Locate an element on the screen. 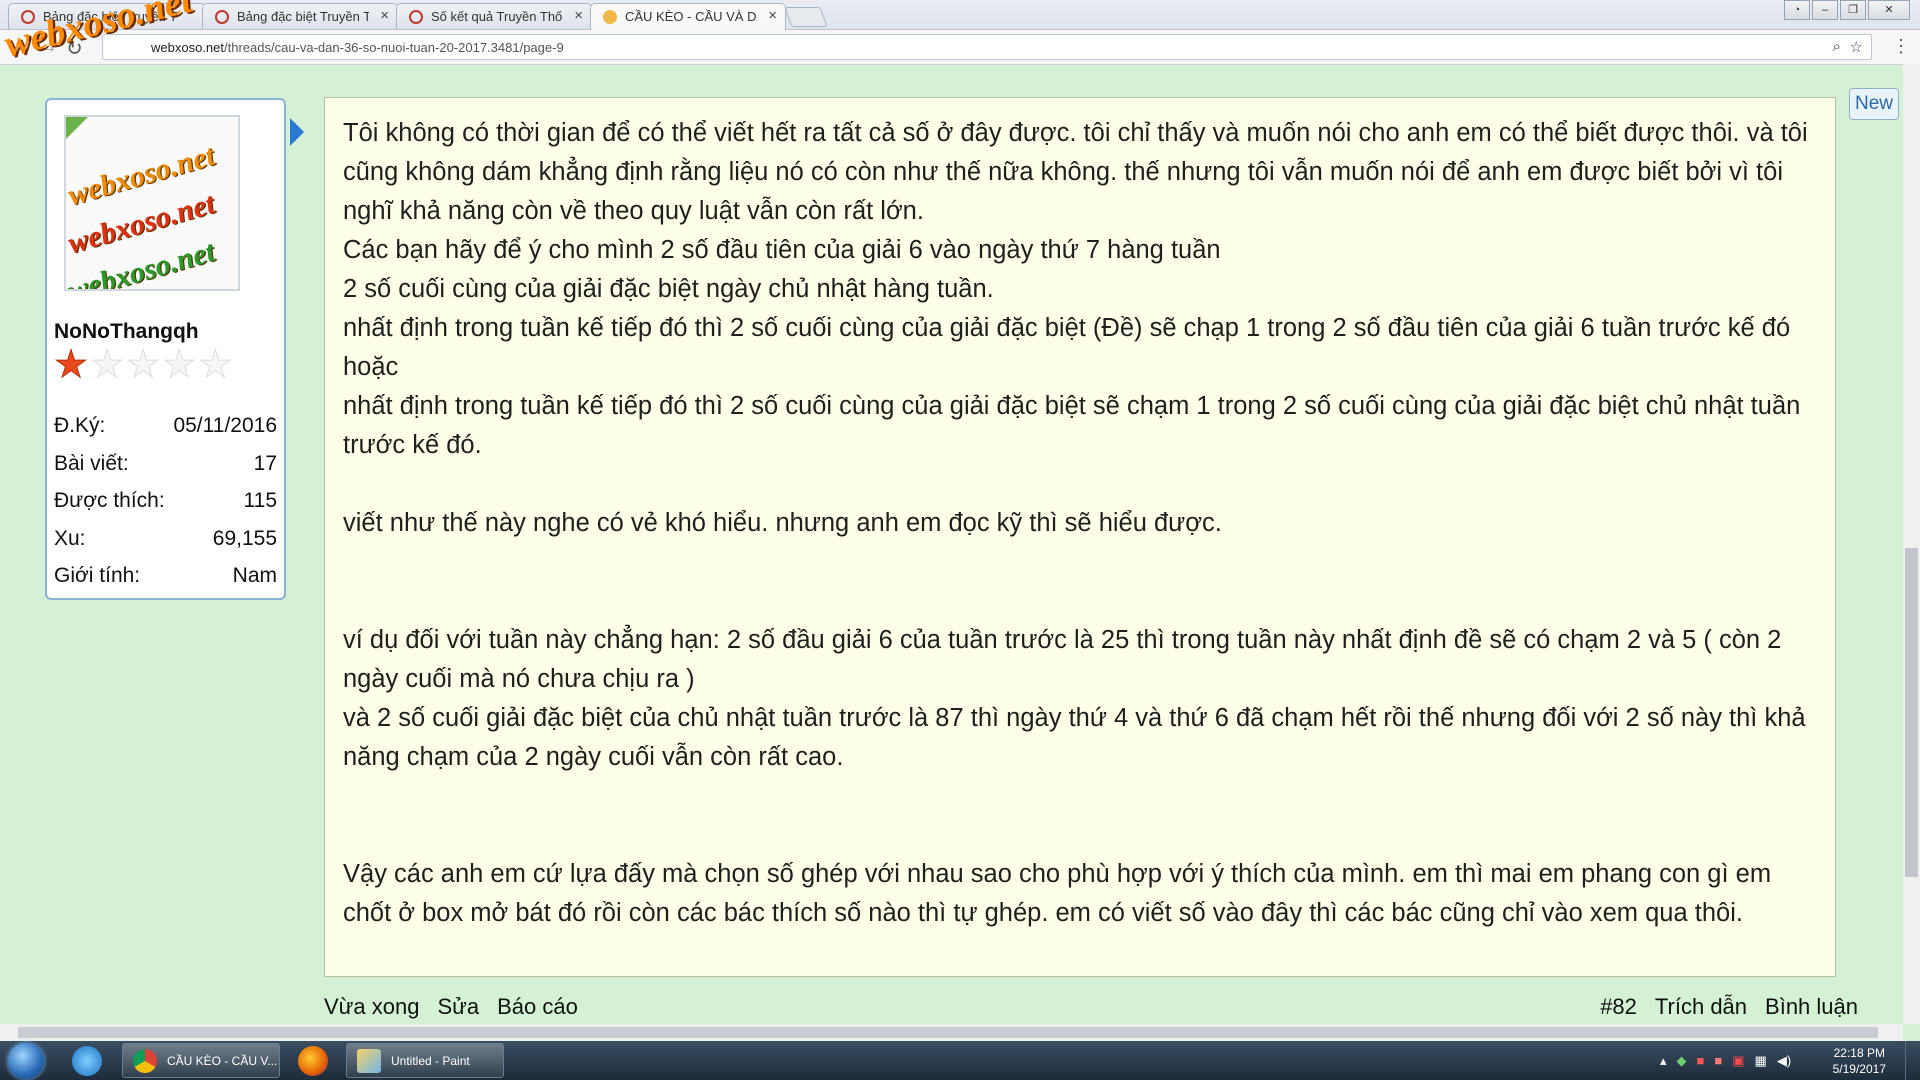  comment-link: Bình luận is located at coordinates (1811, 1007).